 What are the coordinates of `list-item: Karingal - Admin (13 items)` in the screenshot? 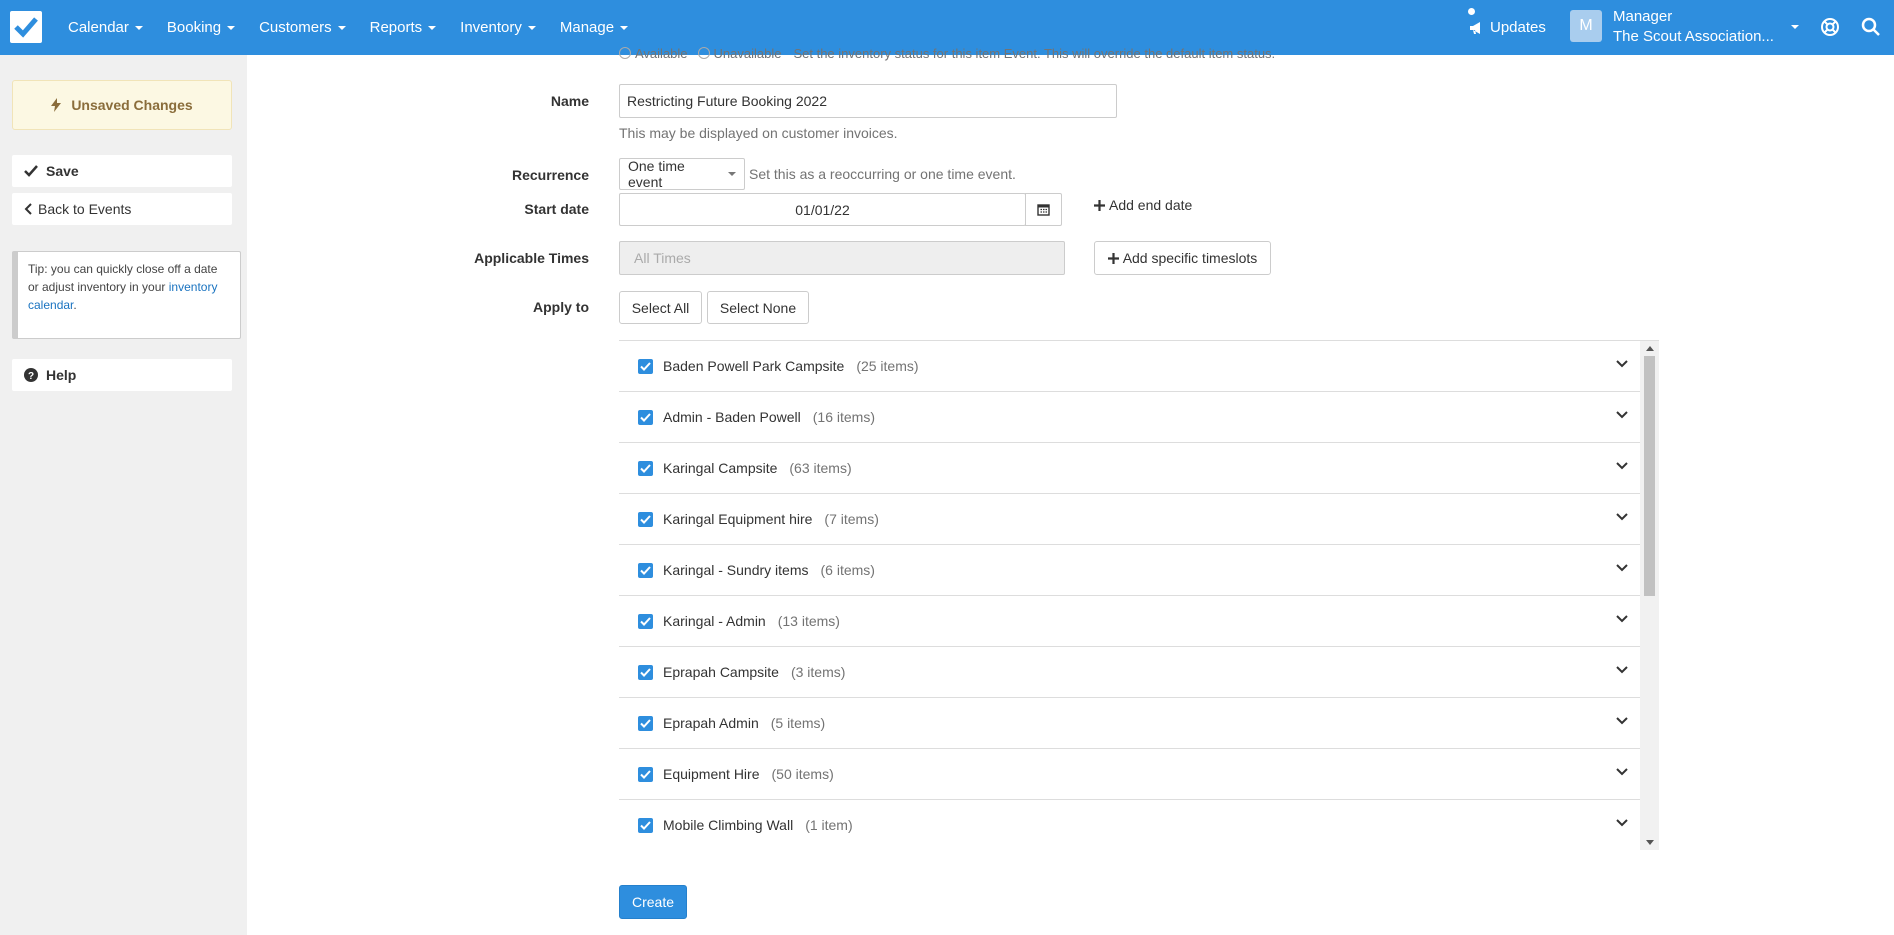 It's located at (1129, 621).